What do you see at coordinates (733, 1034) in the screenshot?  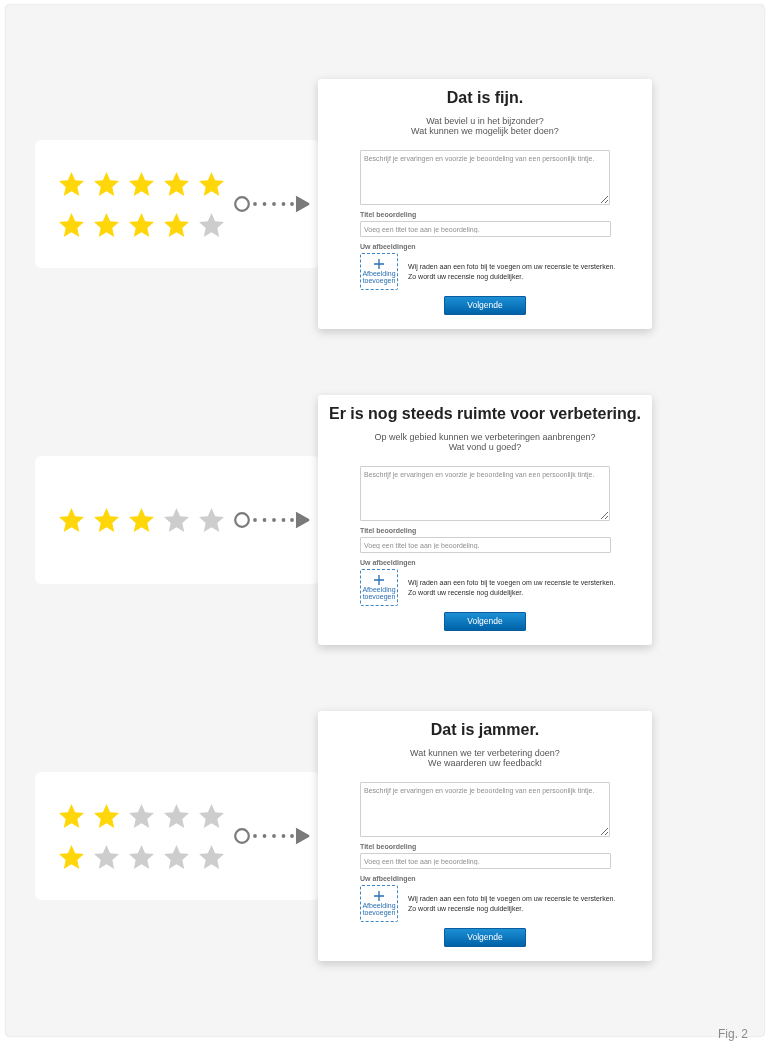 I see `figure-caption: Fig. 2` at bounding box center [733, 1034].